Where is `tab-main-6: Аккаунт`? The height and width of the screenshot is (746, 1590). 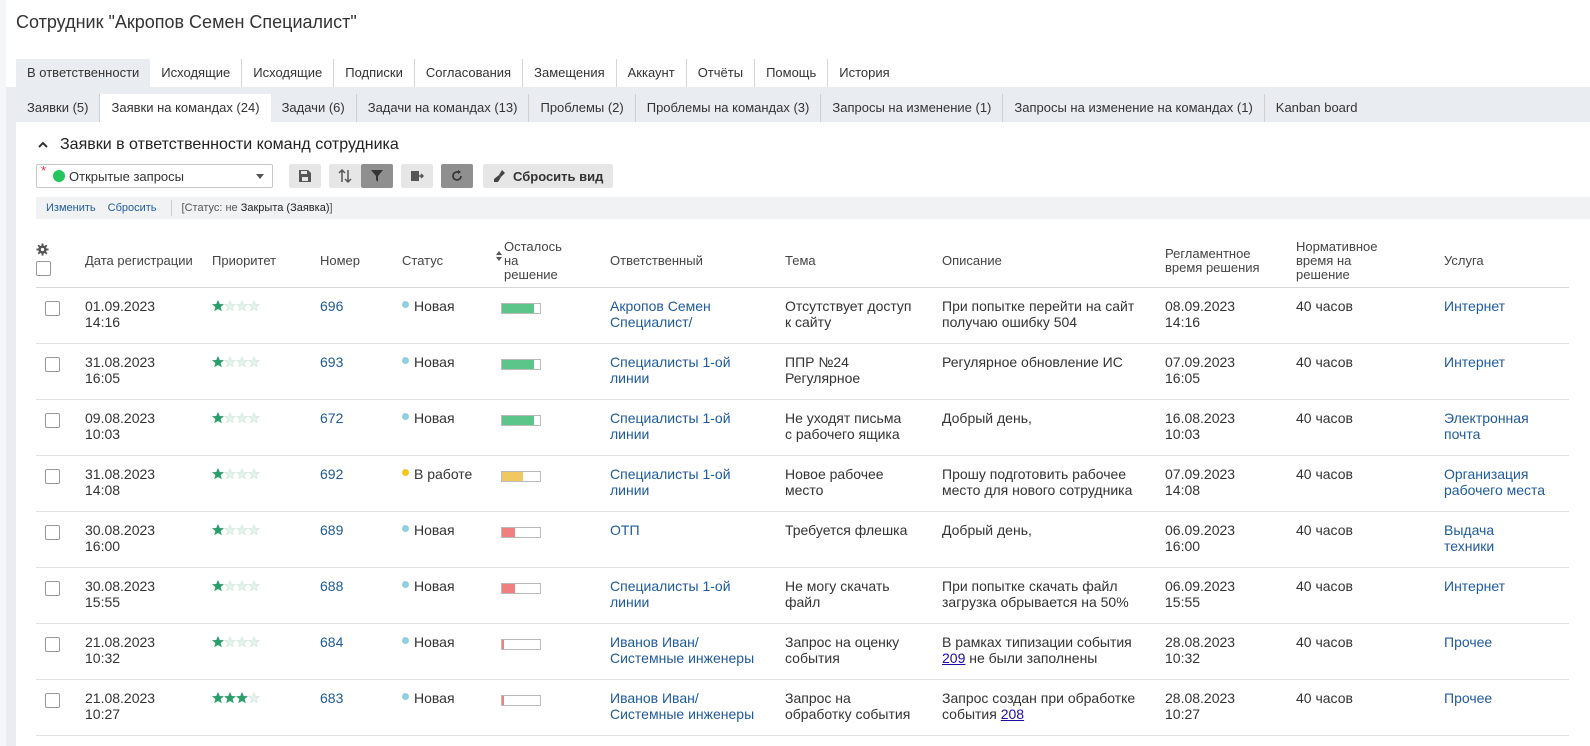
tab-main-6: Аккаунт is located at coordinates (652, 73).